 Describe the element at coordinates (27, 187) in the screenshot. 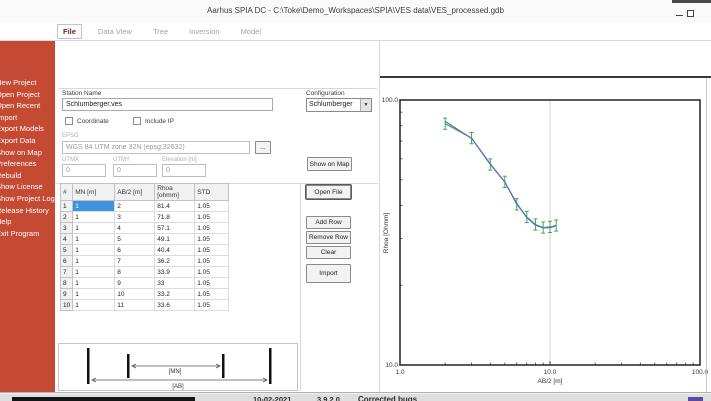

I see `sidebar-item-show-license: Show License` at that location.